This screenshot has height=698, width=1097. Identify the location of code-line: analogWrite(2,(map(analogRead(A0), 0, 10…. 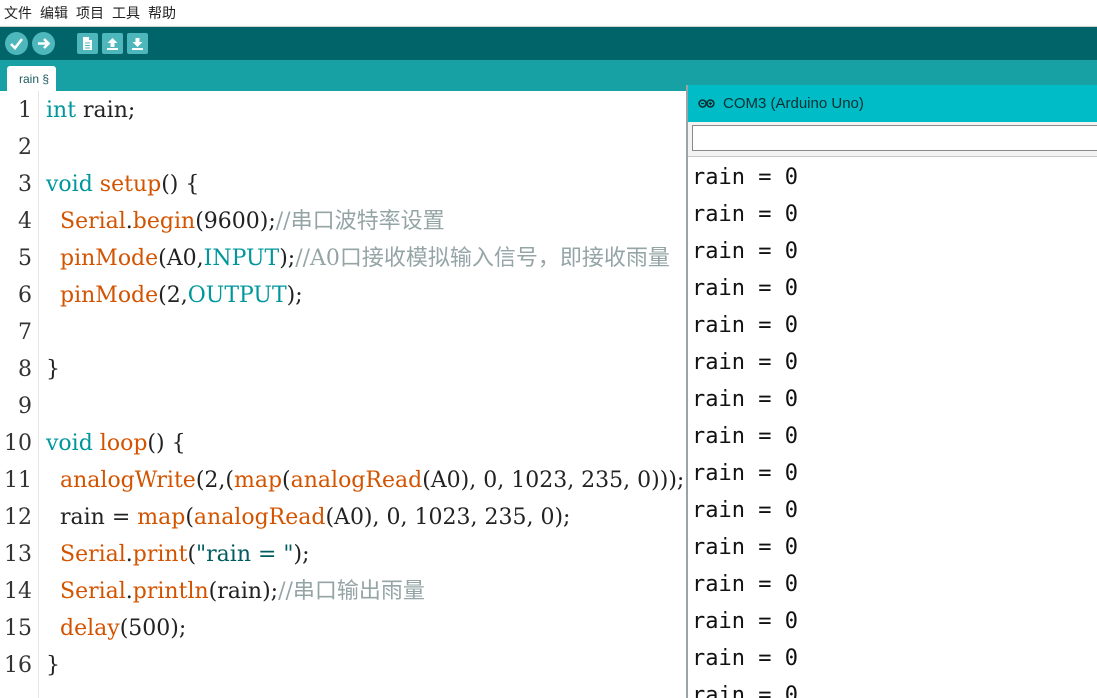
(365, 480).